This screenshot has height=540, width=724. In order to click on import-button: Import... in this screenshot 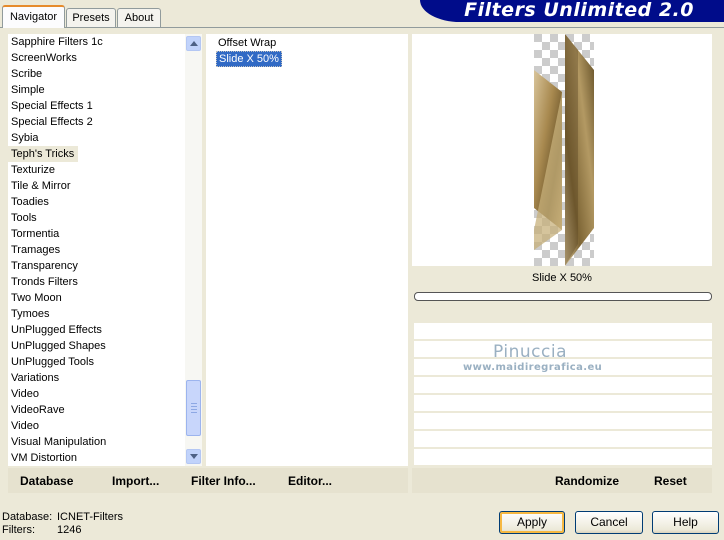, I will do `click(135, 481)`.